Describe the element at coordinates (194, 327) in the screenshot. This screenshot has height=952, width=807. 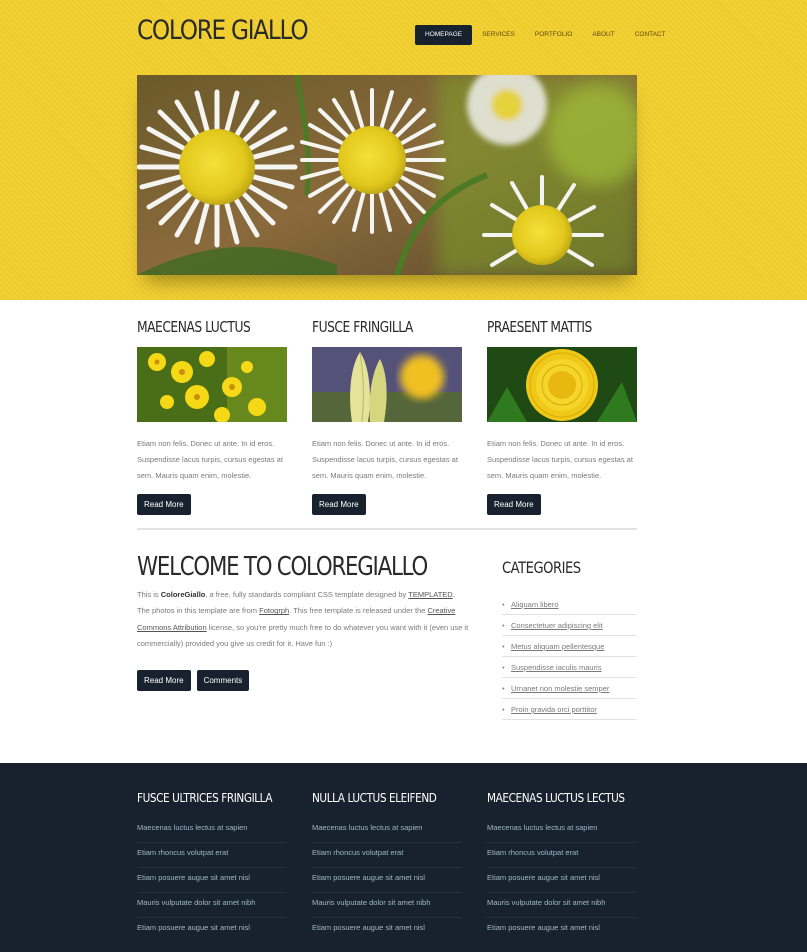
I see `column-title: MAECENAS LUCTUS` at that location.